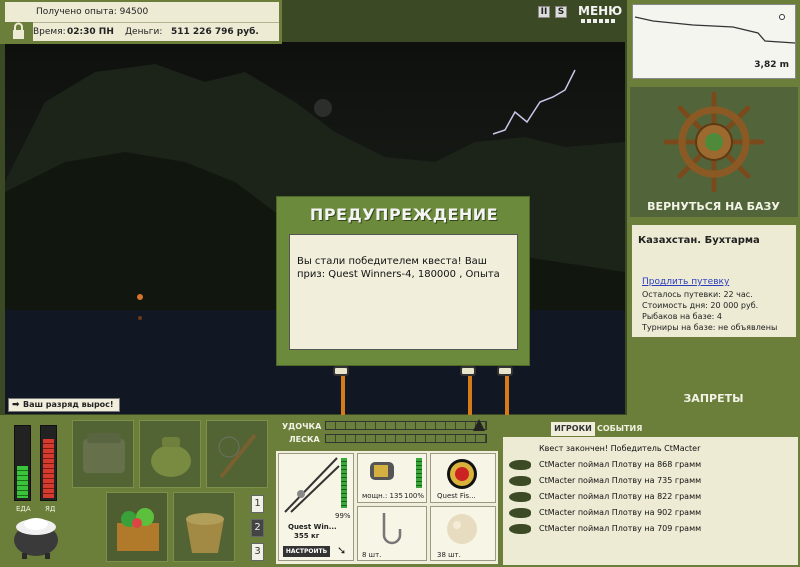 The image size is (800, 567). I want to click on location-name: Казахстан. Бухтарма, so click(699, 240).